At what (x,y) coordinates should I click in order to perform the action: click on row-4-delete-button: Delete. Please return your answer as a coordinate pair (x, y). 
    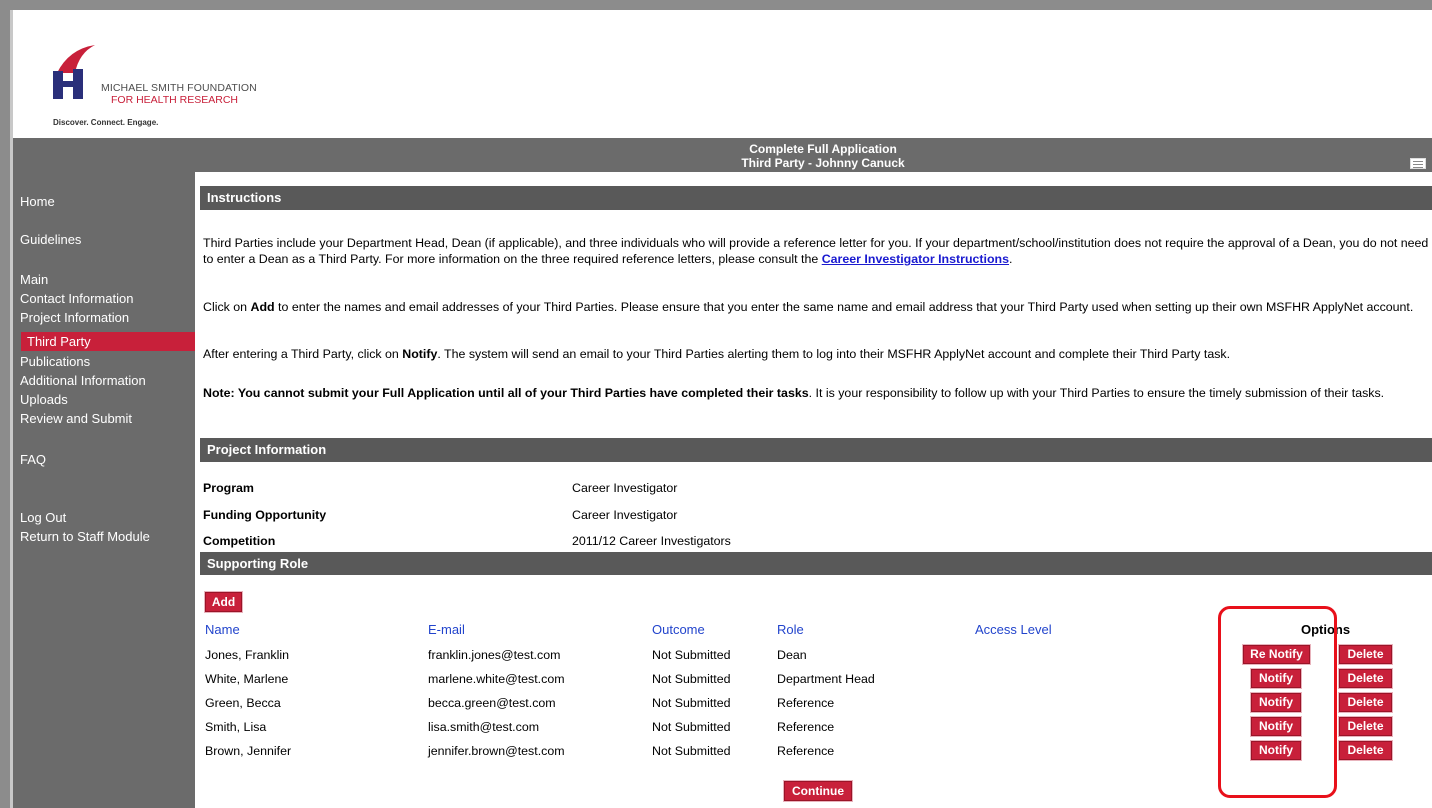
    Looking at the image, I should click on (1365, 726).